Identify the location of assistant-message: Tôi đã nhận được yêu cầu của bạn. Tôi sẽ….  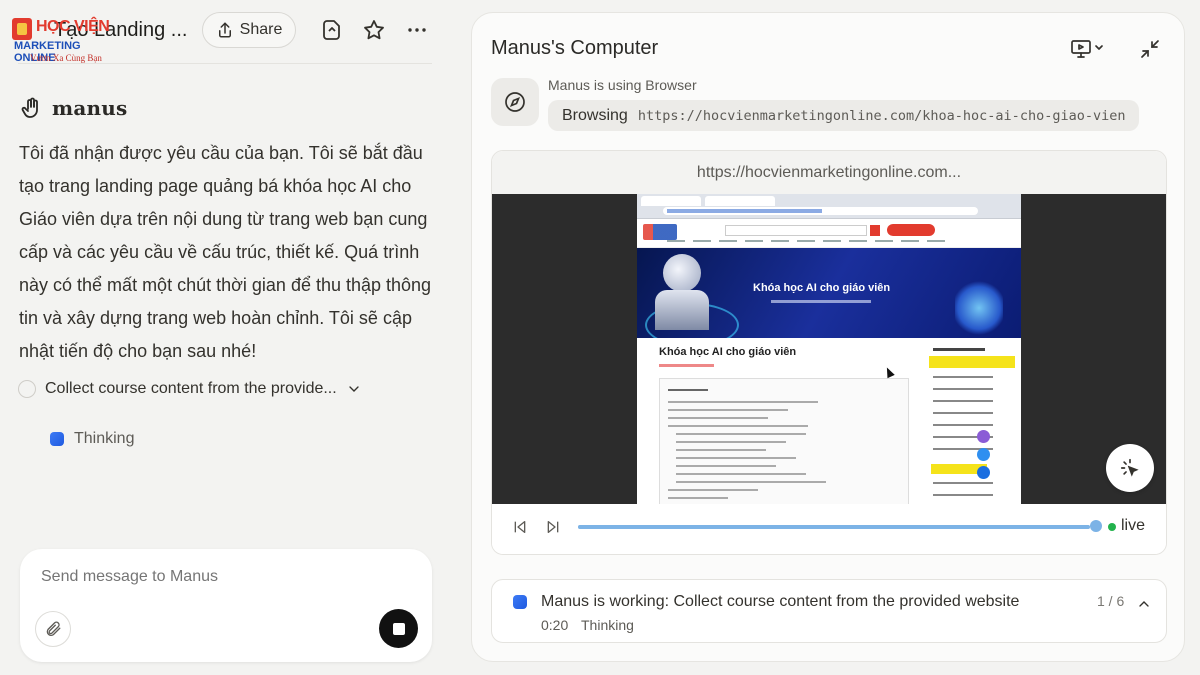
(225, 252).